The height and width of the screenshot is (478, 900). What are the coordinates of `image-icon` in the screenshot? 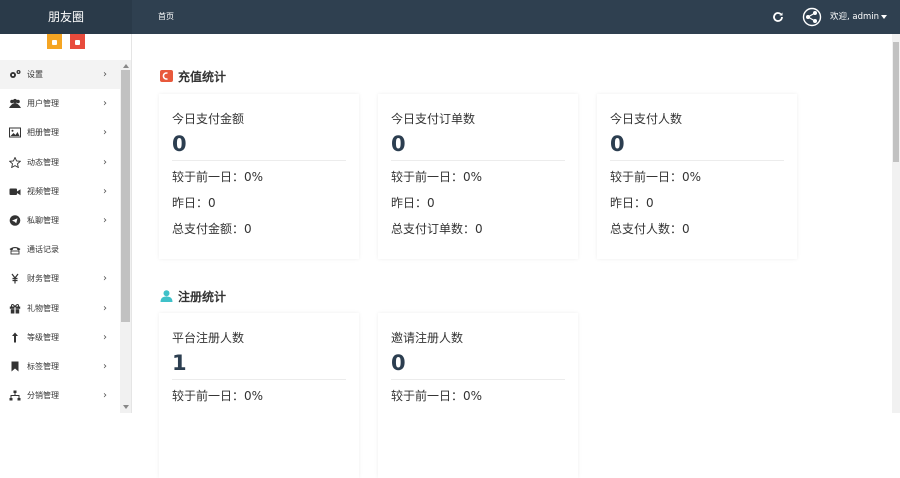 It's located at (15, 132).